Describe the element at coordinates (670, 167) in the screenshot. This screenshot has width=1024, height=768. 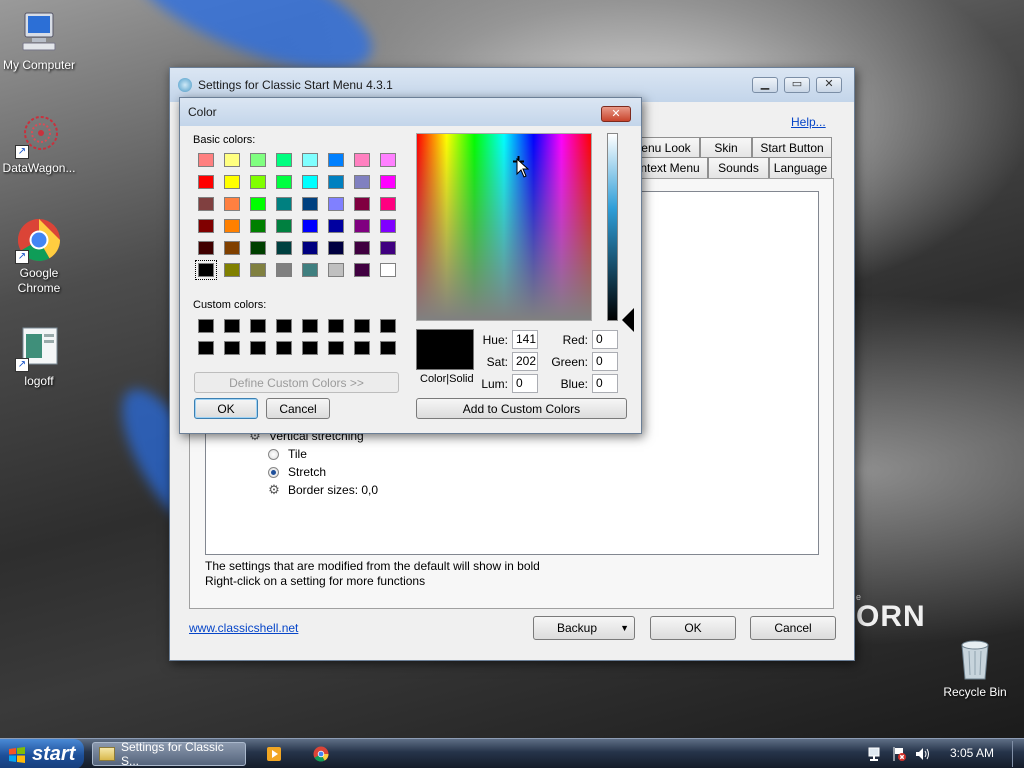
I see `tab-context-menu: ntext Menu` at that location.